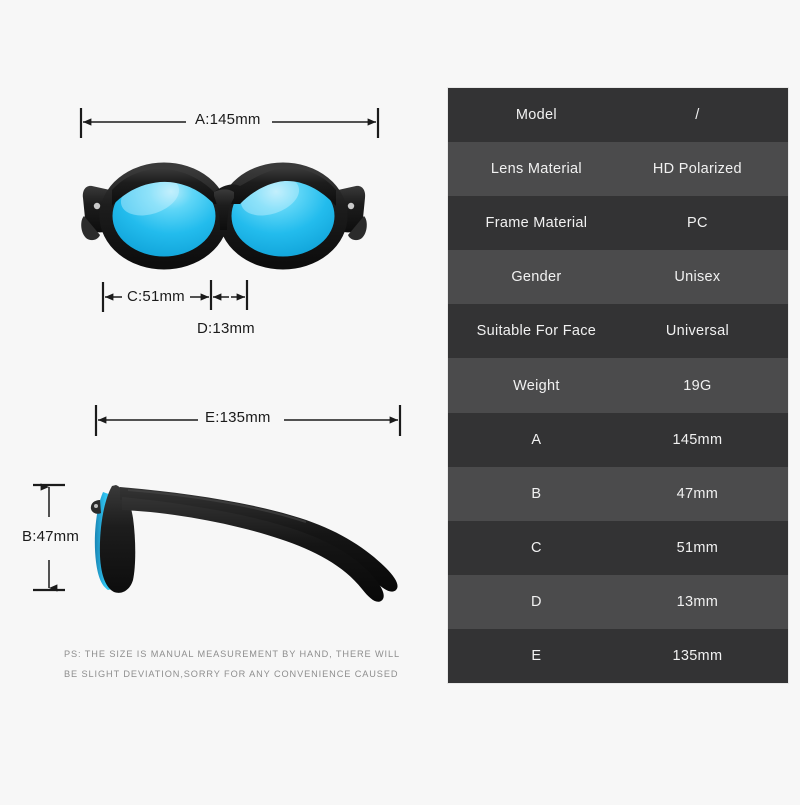 This screenshot has width=800, height=805. Describe the element at coordinates (536, 277) in the screenshot. I see `spec-key: Gender` at that location.